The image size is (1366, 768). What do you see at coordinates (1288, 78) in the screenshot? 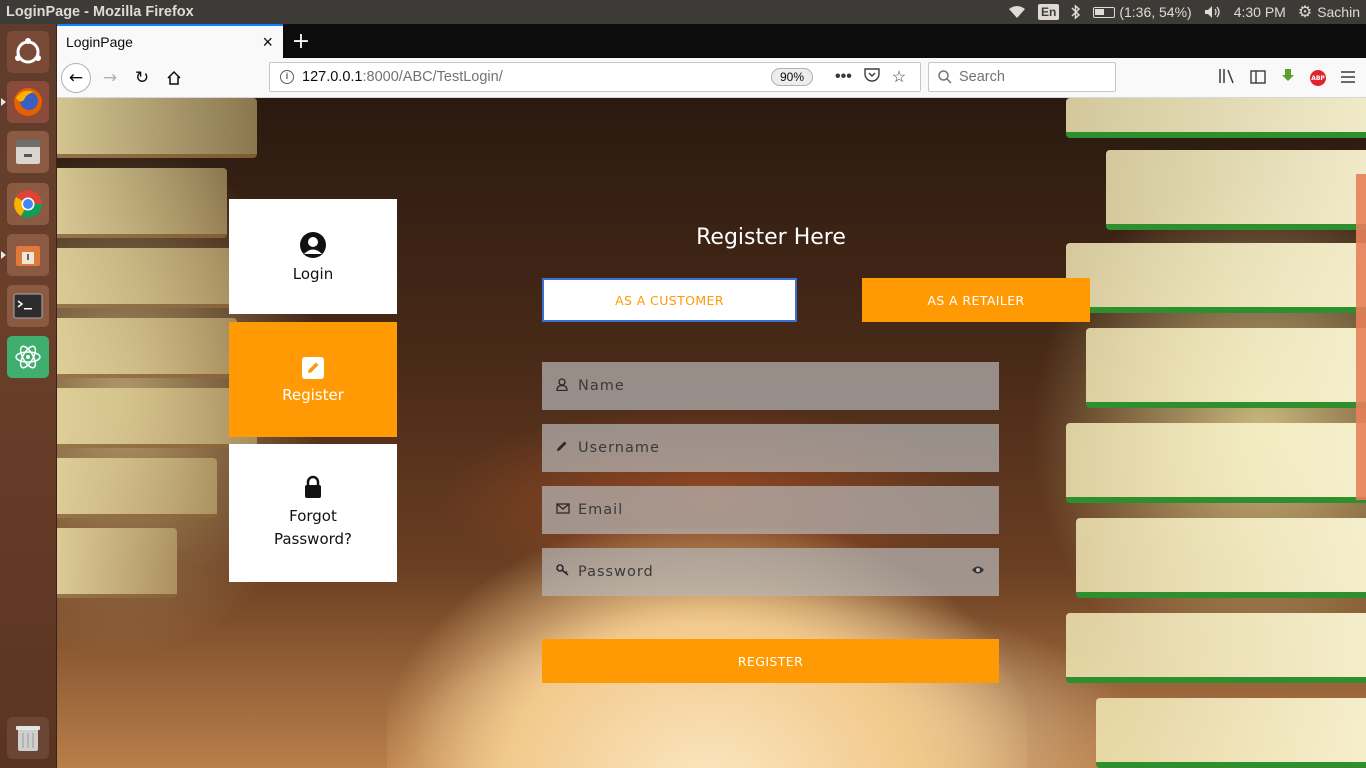
I see `download-extension-icon` at bounding box center [1288, 78].